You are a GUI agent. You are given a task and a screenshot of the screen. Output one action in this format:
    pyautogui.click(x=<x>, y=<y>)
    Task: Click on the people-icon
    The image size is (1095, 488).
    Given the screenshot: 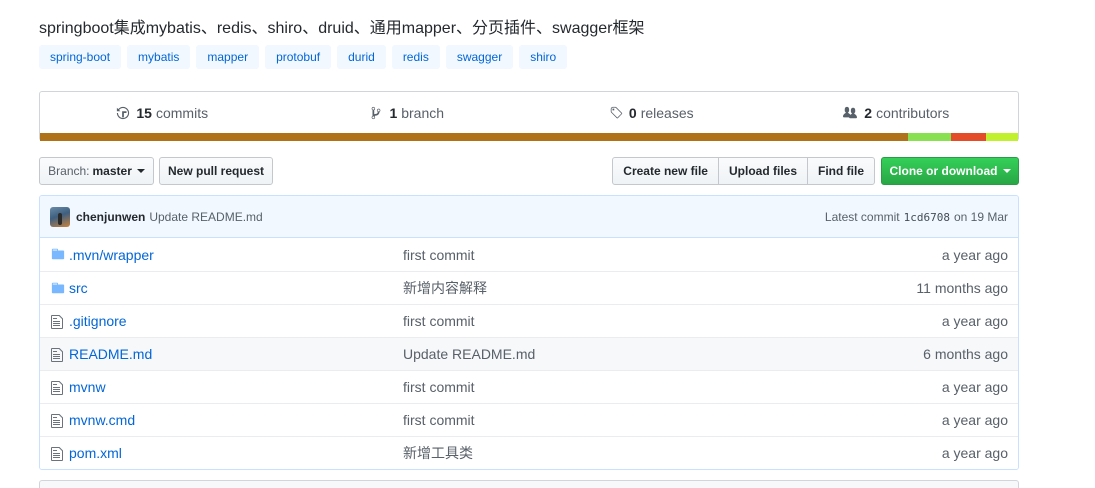 What is the action you would take?
    pyautogui.click(x=850, y=112)
    